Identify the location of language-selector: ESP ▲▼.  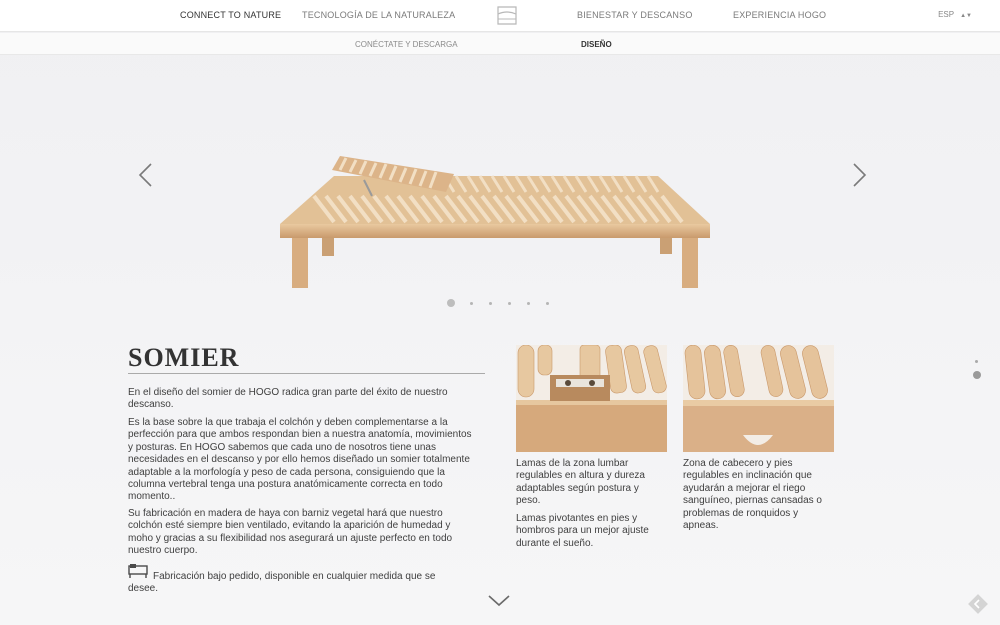
(955, 14).